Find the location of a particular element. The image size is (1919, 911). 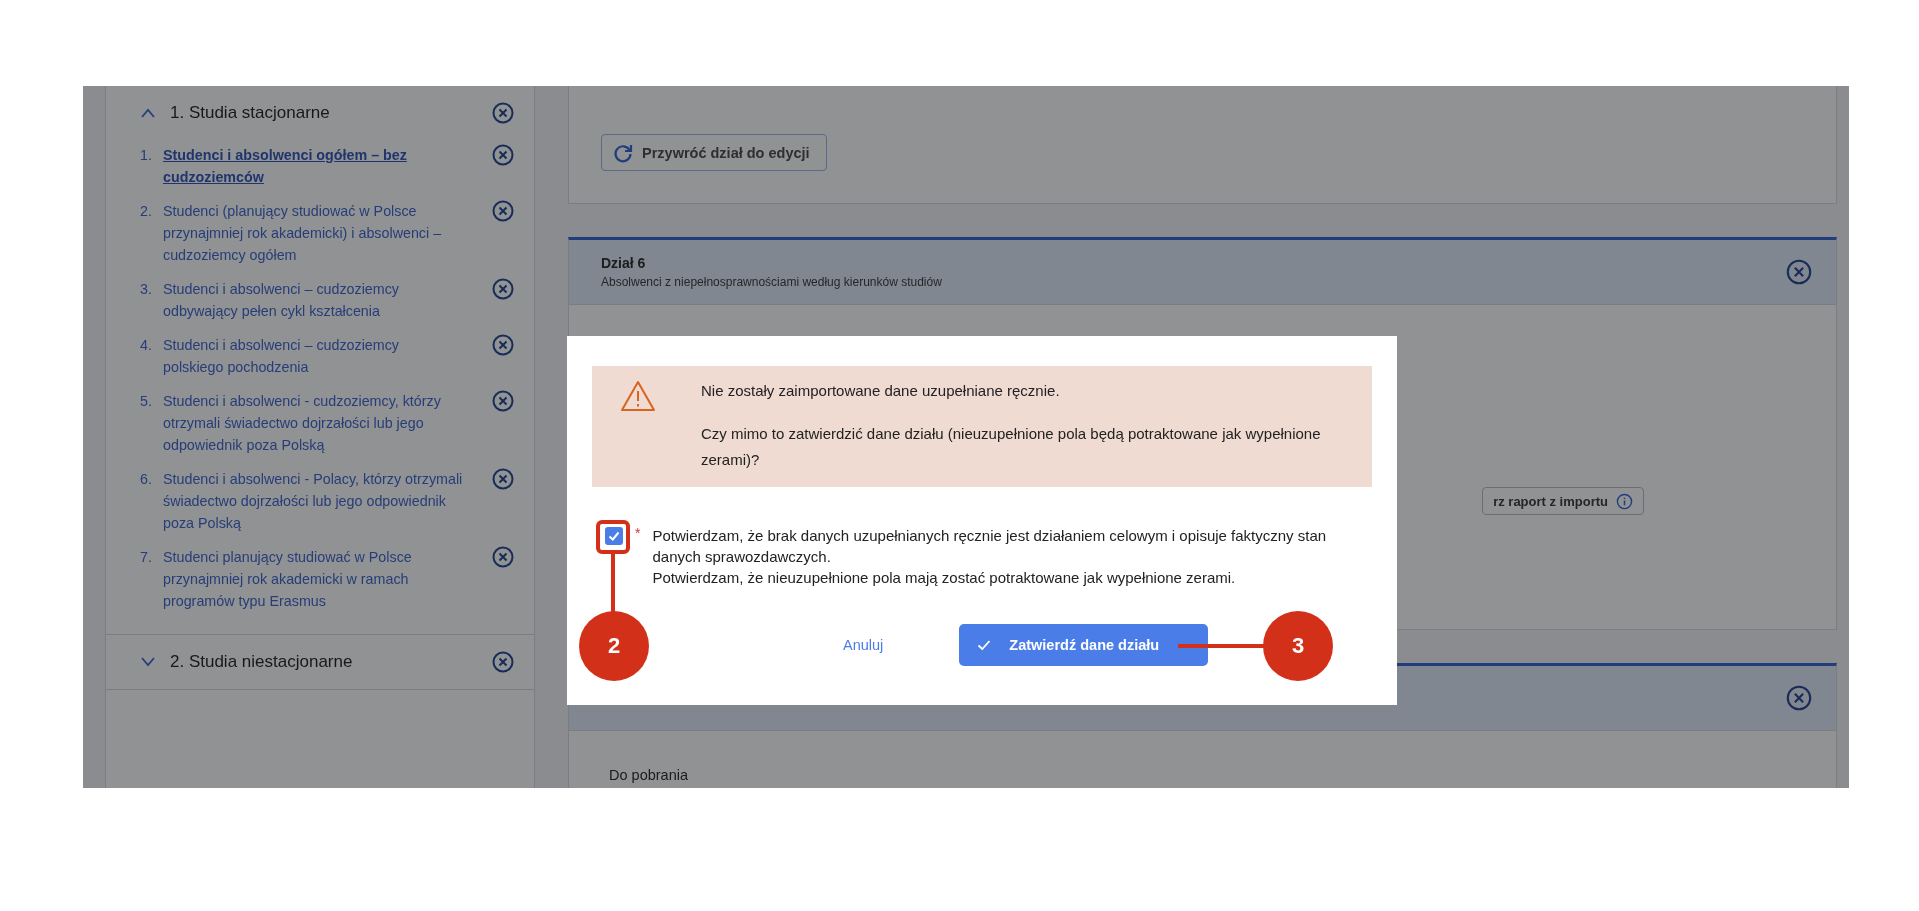

restore-button: Przywróć dział do edycji is located at coordinates (714, 152).